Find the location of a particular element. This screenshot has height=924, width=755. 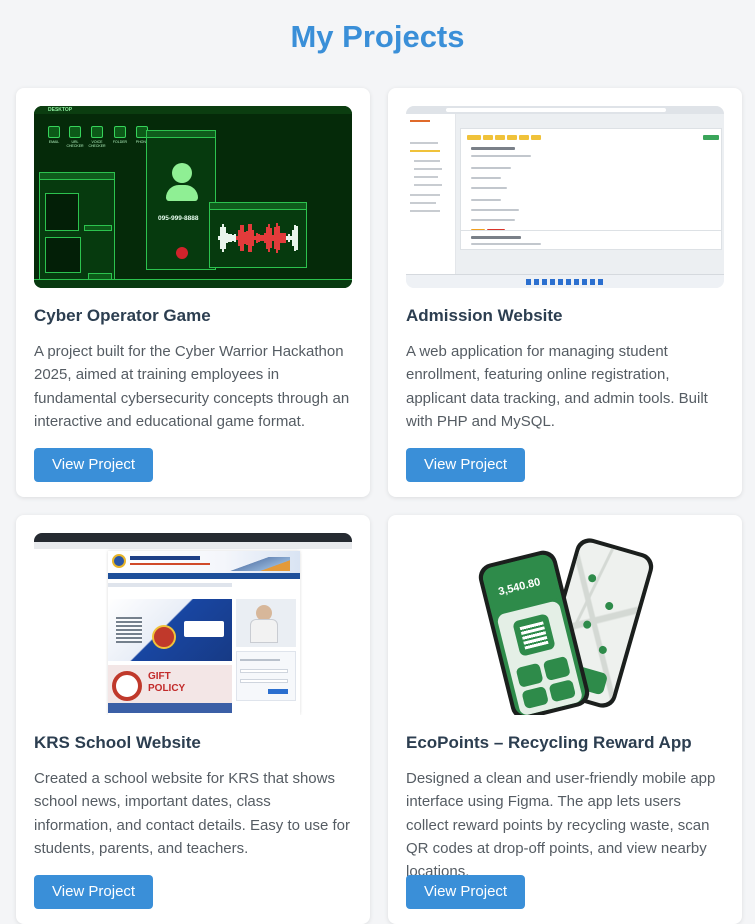

admin-main is located at coordinates (590, 194).